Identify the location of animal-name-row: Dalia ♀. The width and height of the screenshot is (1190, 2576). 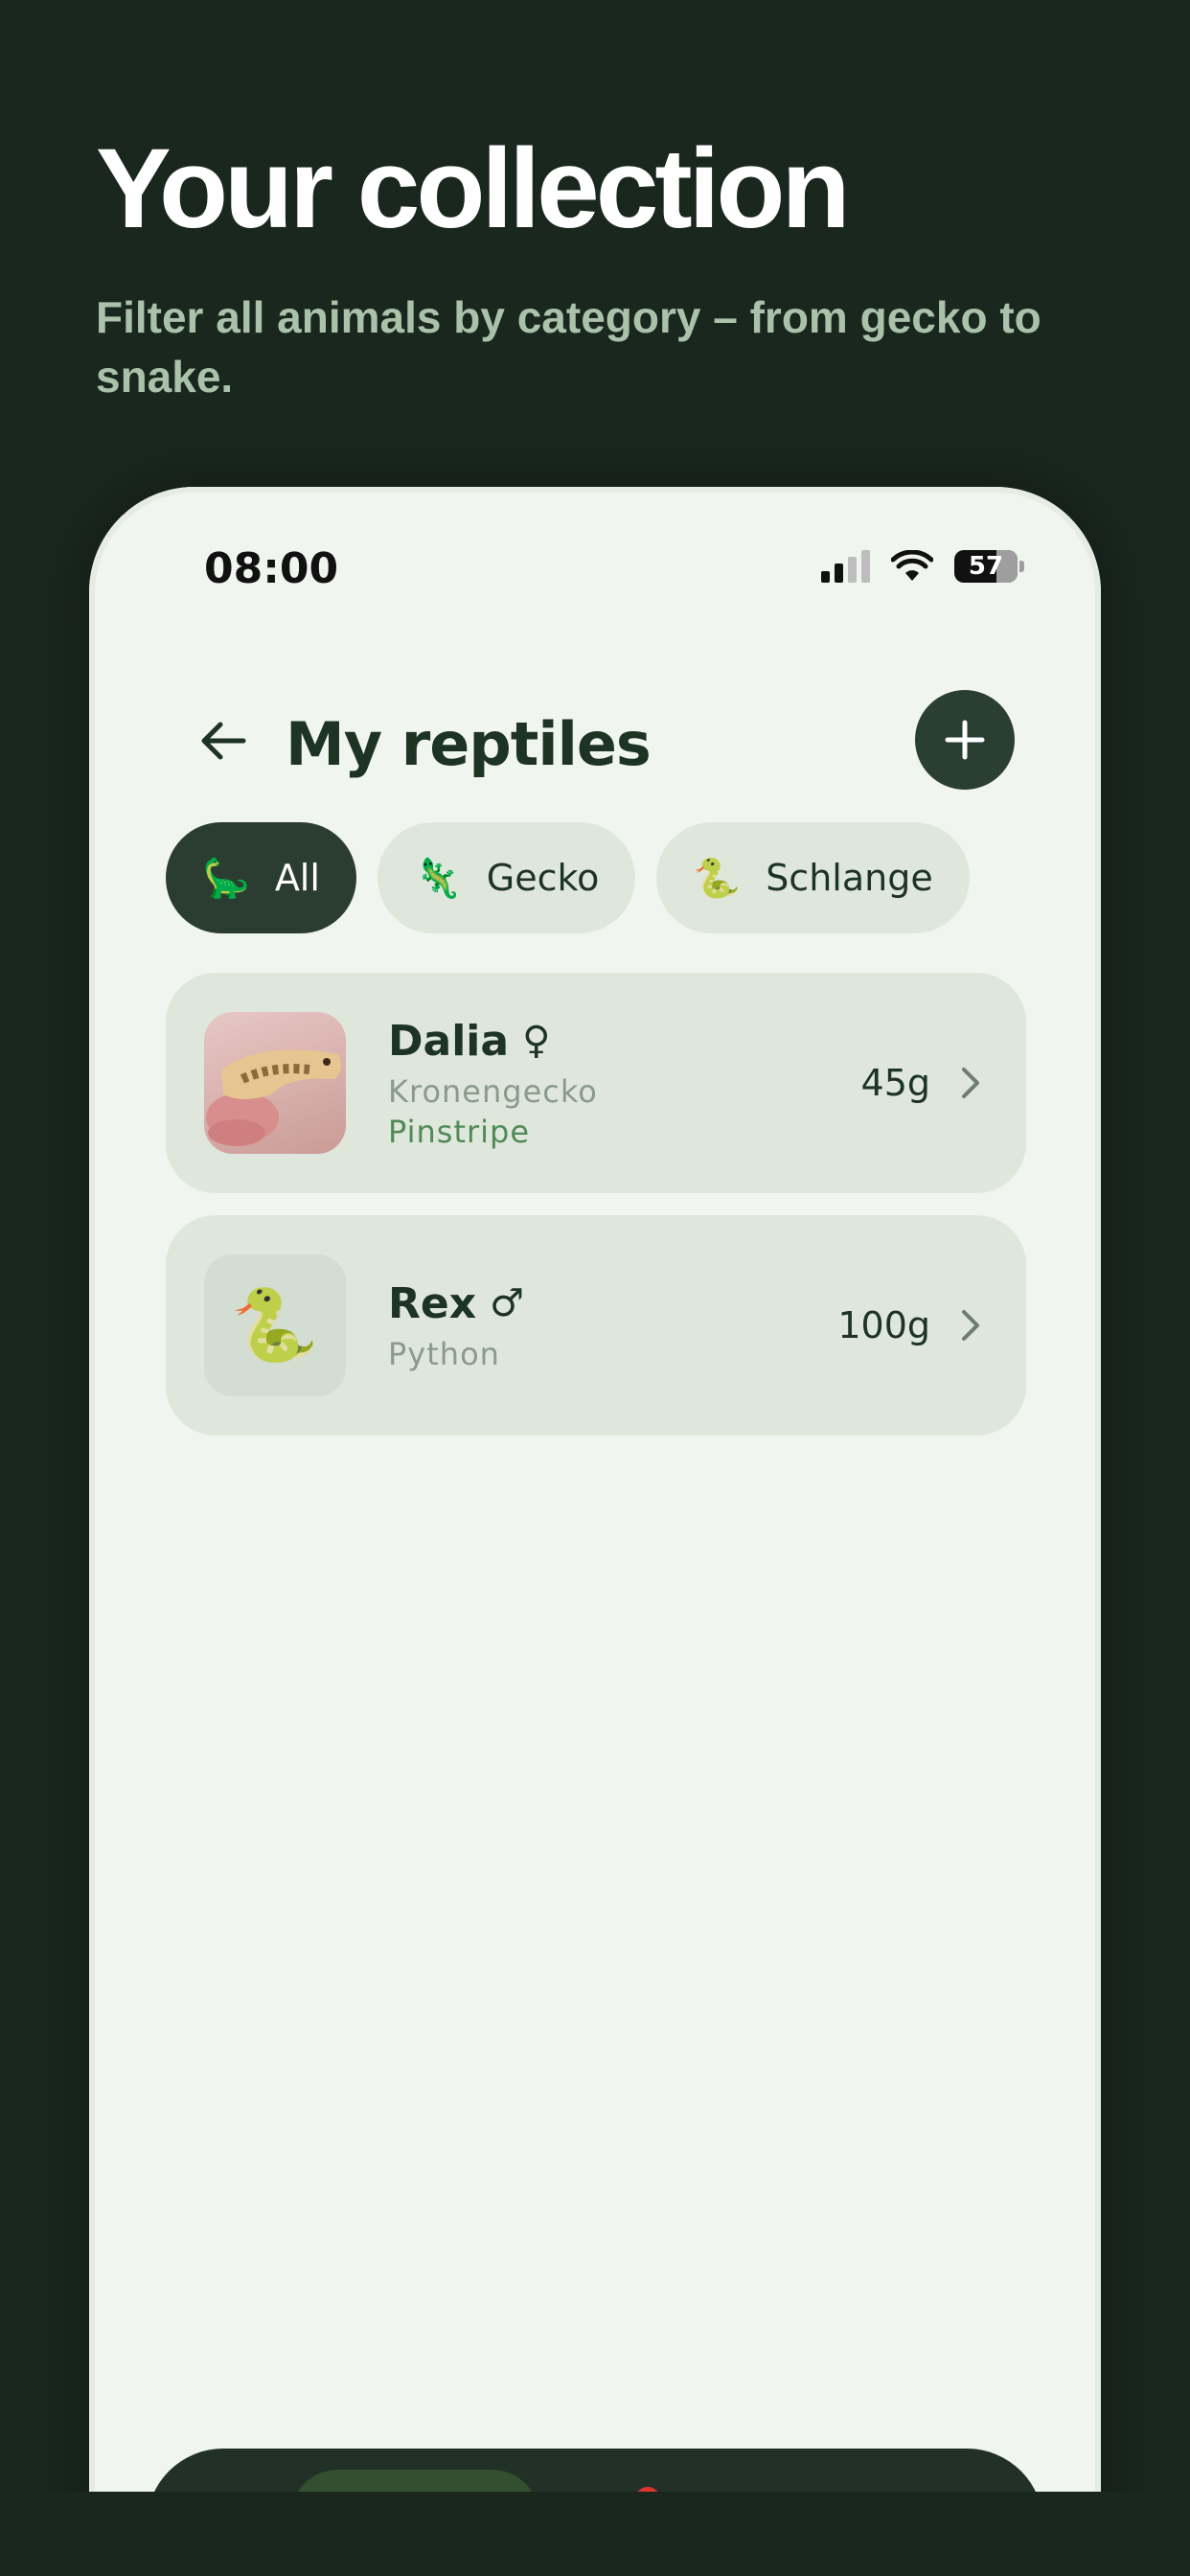
(624, 1041).